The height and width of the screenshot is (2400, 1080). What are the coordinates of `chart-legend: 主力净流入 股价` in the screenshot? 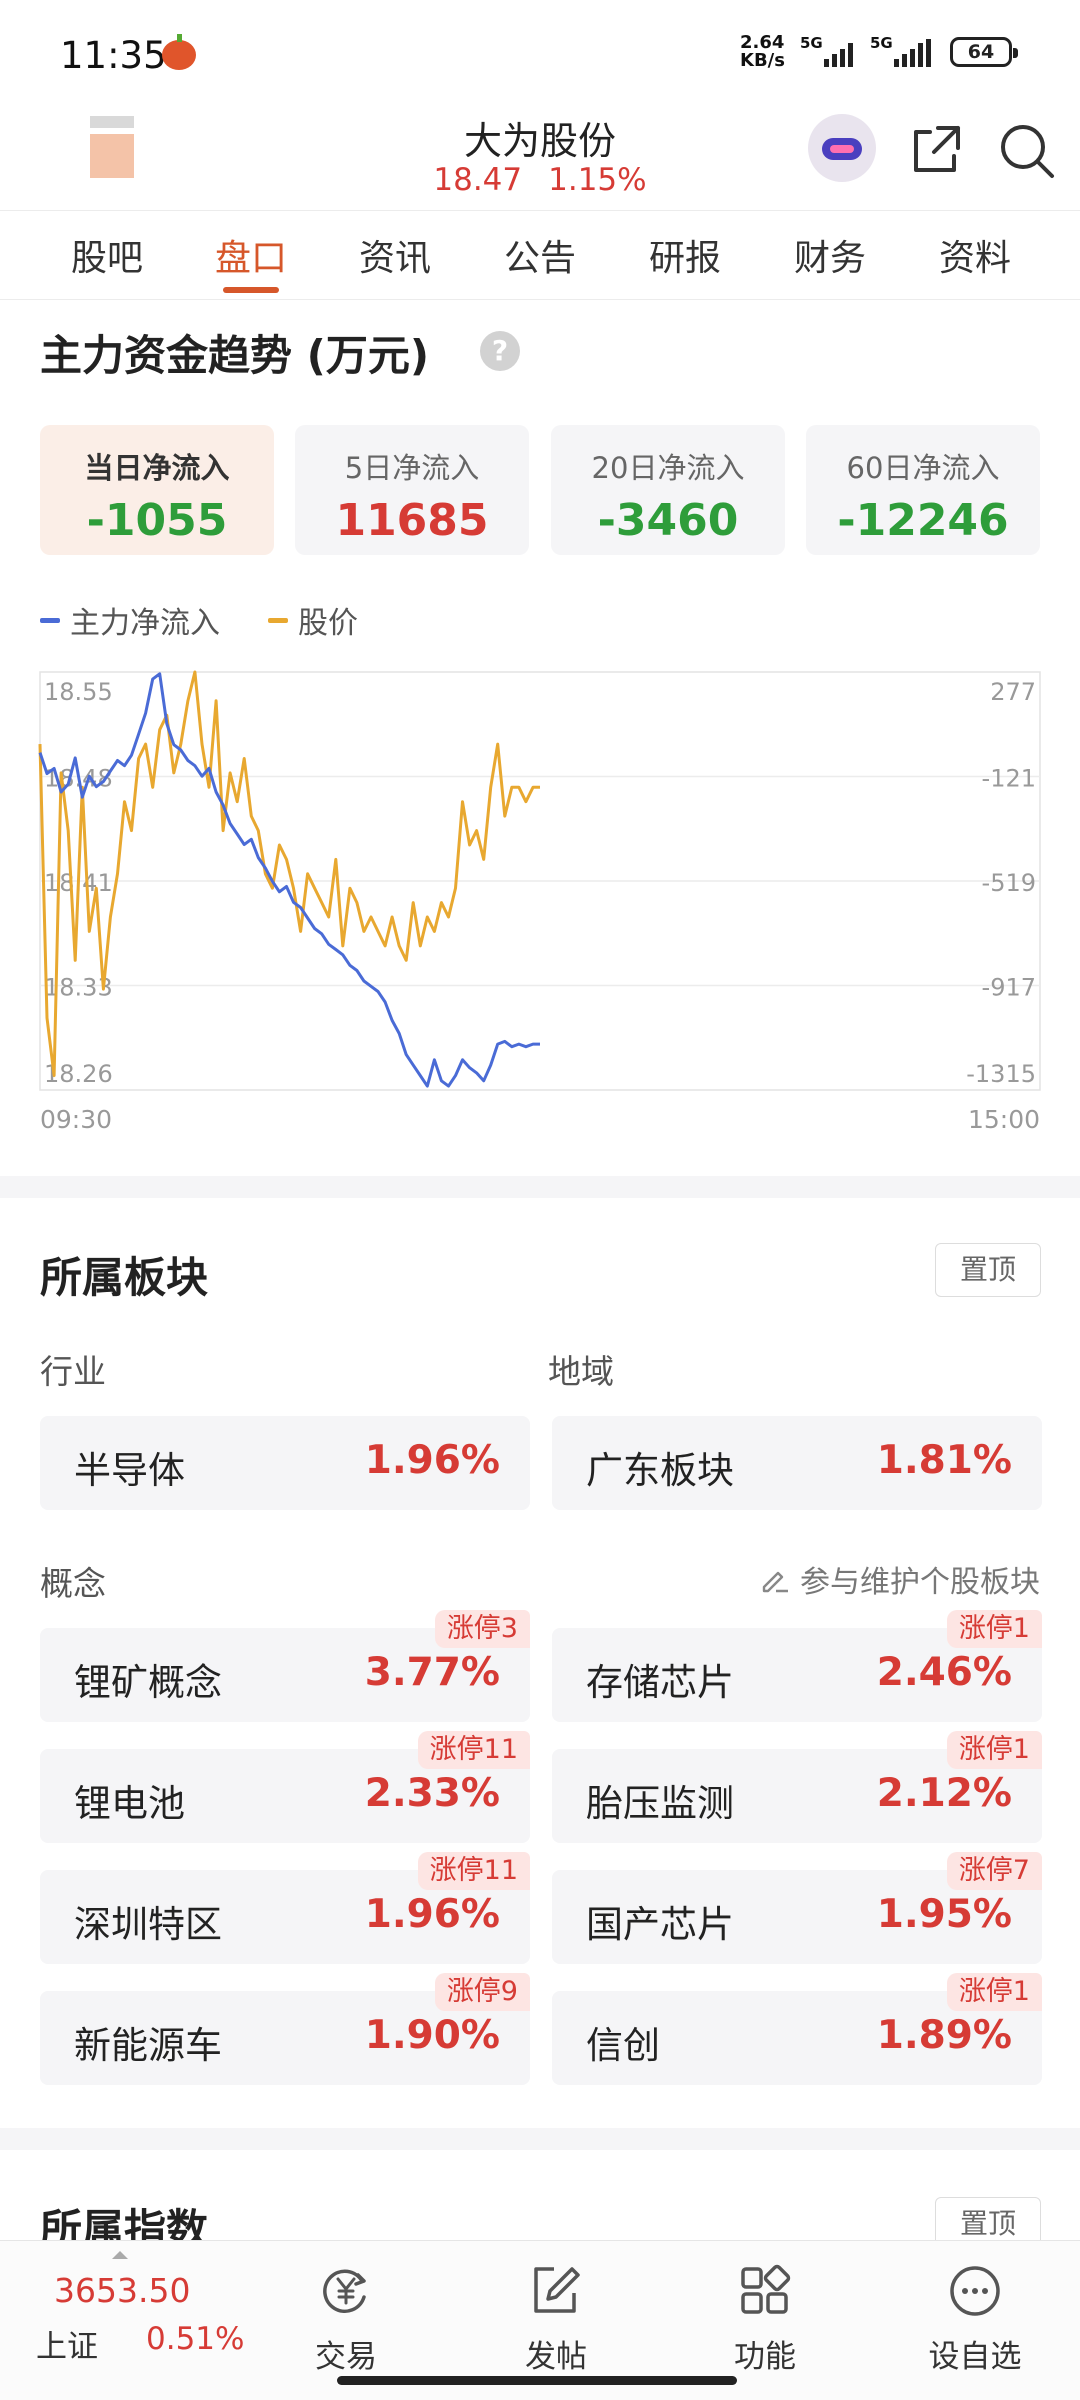 It's located at (199, 620).